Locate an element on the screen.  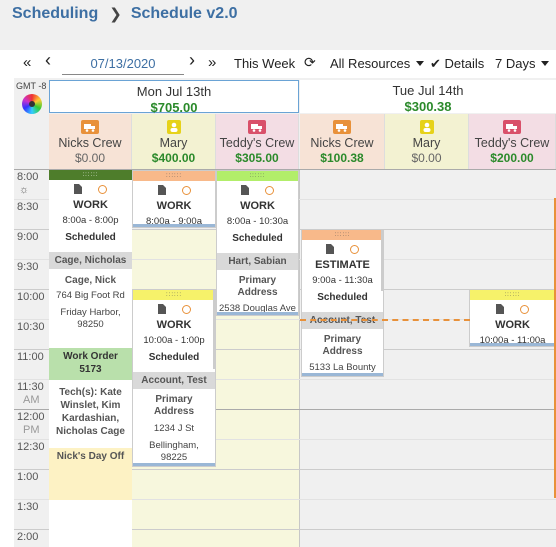
time-label: 9:00 is located at coordinates (28, 237).